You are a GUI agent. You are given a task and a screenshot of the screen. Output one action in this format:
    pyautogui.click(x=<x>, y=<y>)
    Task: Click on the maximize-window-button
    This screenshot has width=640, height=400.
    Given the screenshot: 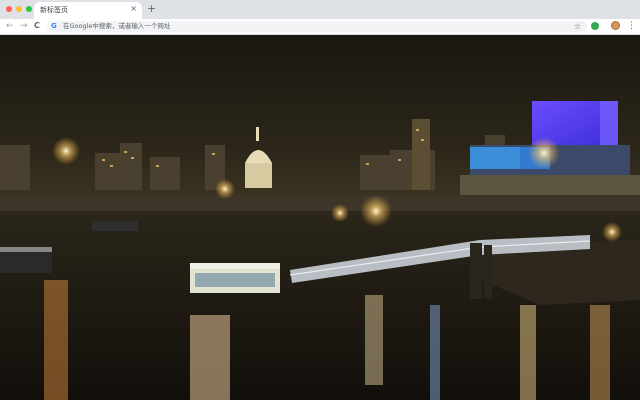 What is the action you would take?
    pyautogui.click(x=29, y=9)
    